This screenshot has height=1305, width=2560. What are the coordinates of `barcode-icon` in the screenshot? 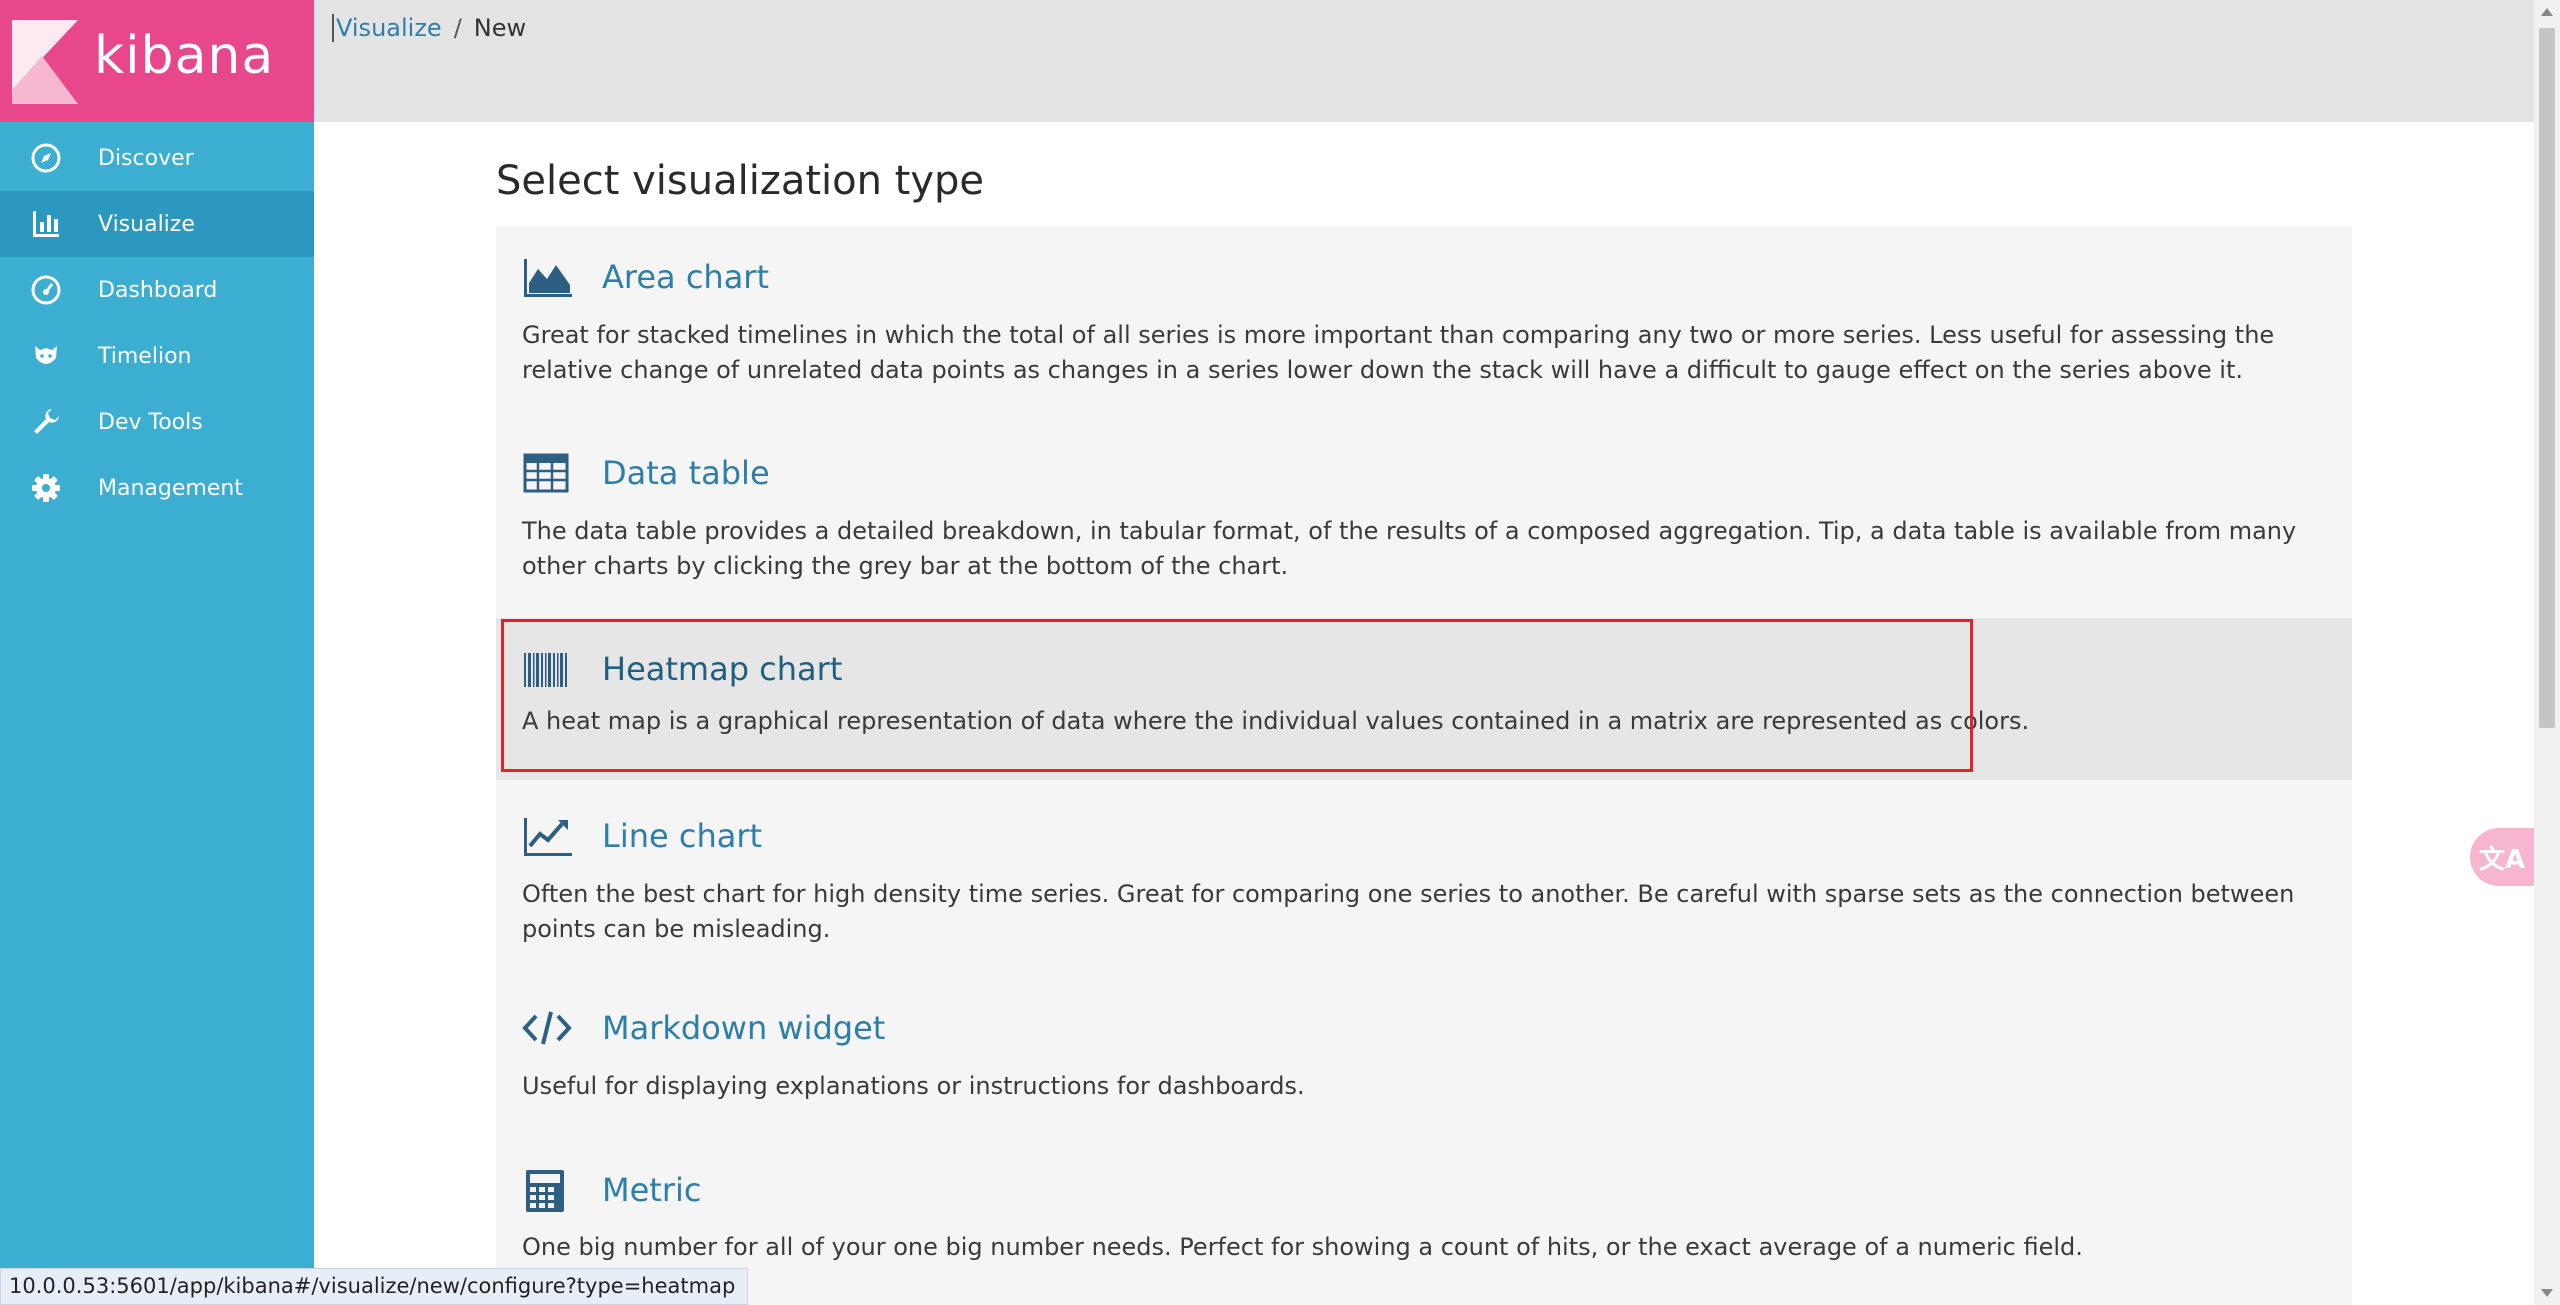 It's located at (548, 669).